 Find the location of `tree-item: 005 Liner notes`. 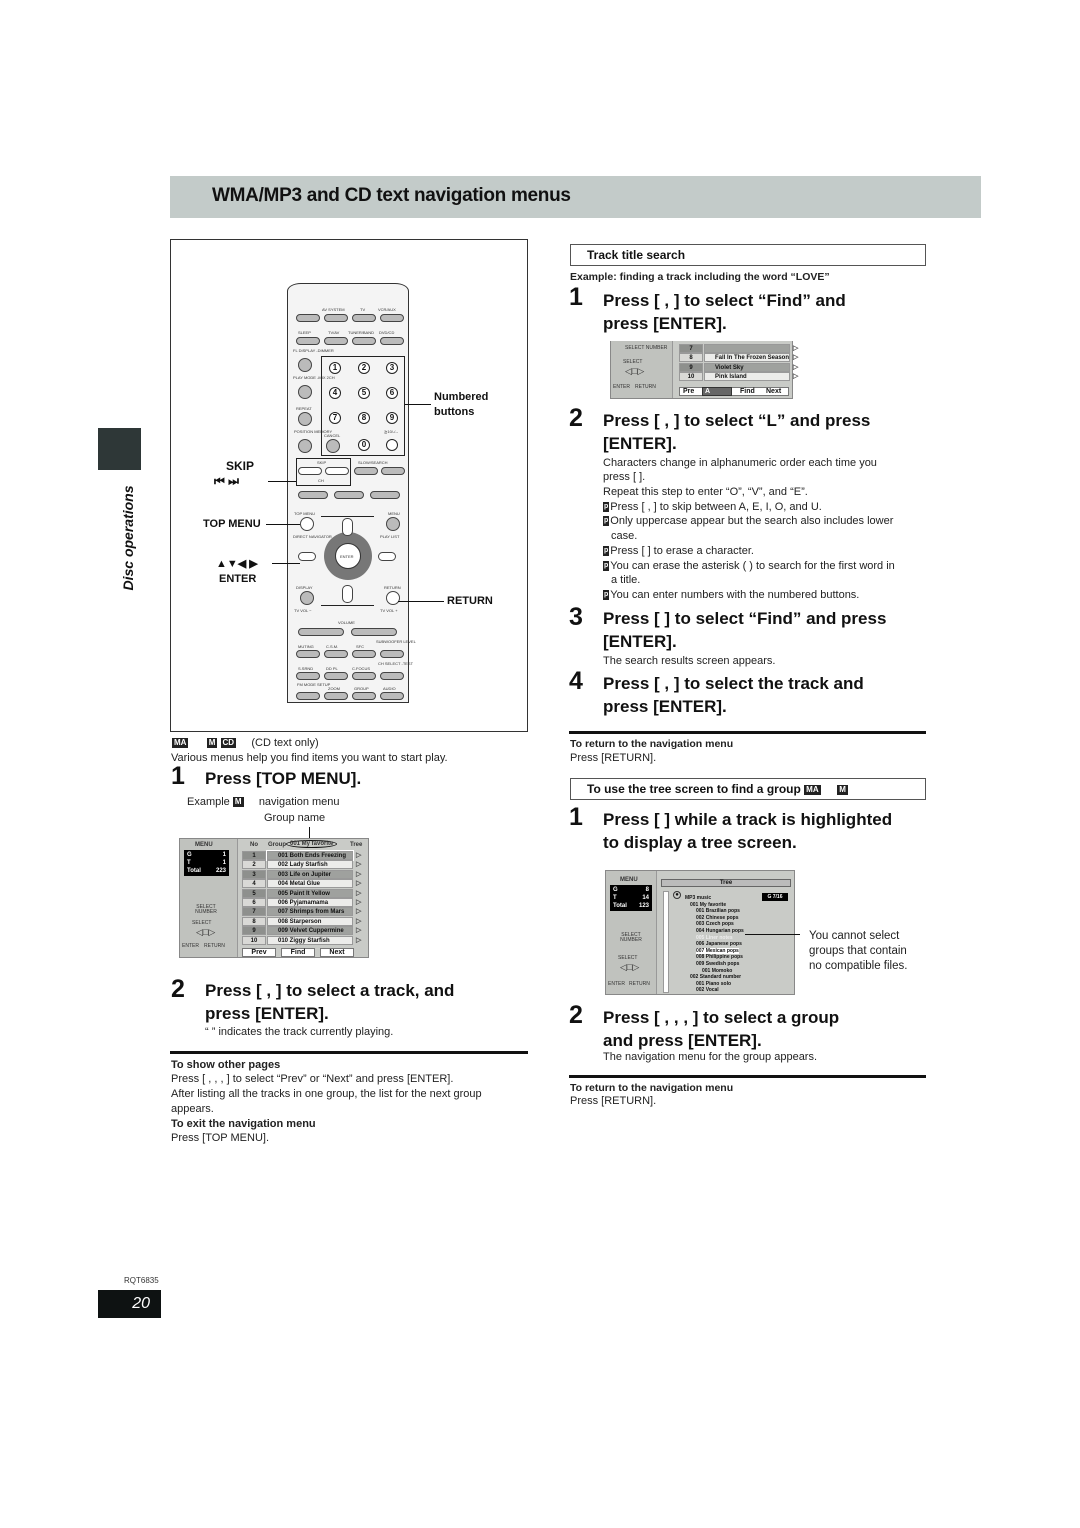

tree-item: 005 Liner notes is located at coordinates (714, 938).